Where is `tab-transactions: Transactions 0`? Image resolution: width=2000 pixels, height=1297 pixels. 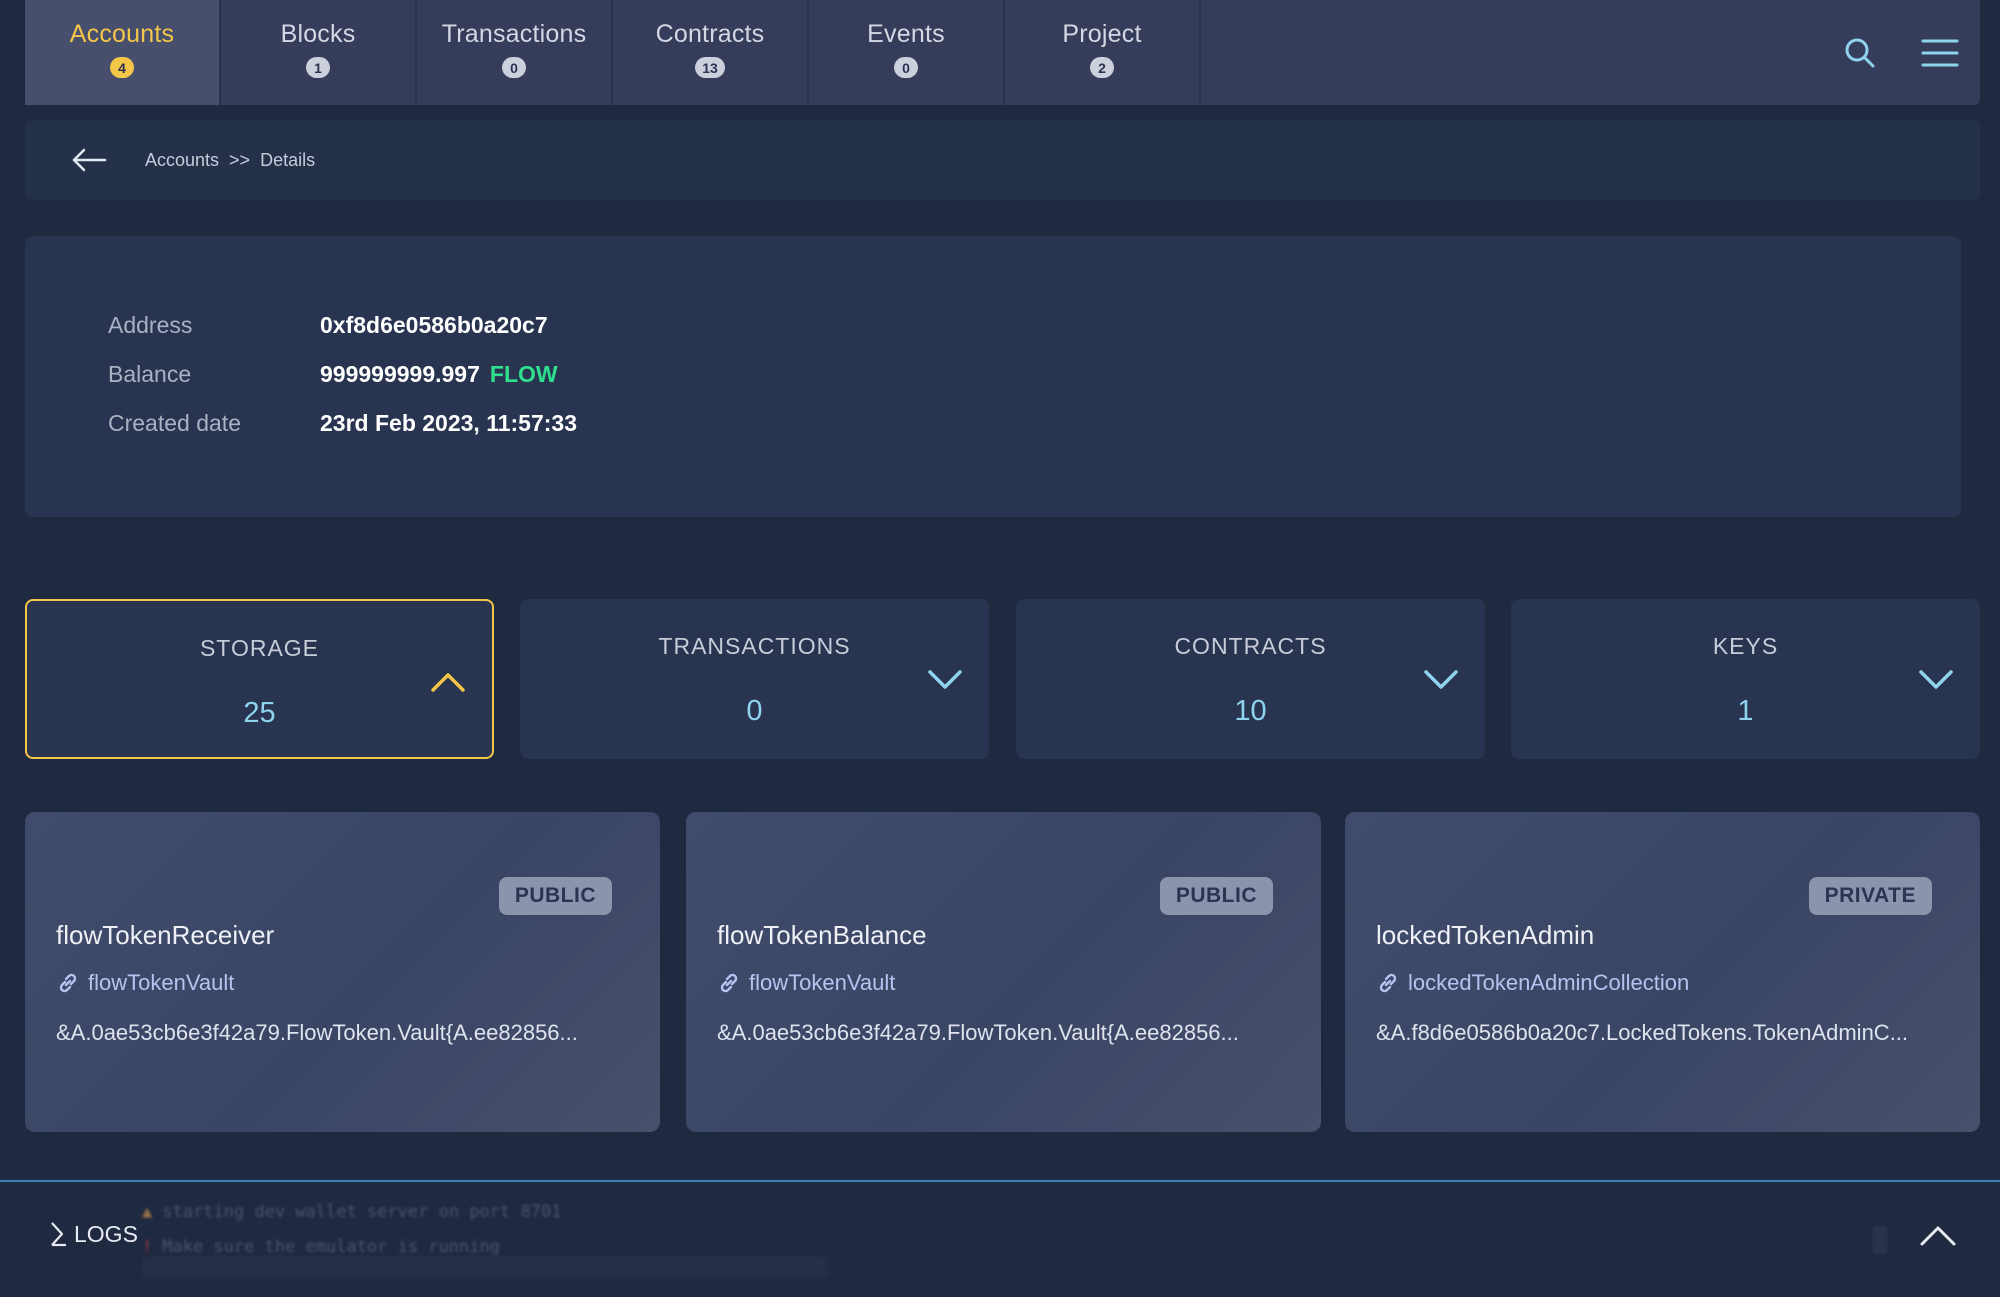
tab-transactions: Transactions 0 is located at coordinates (515, 52).